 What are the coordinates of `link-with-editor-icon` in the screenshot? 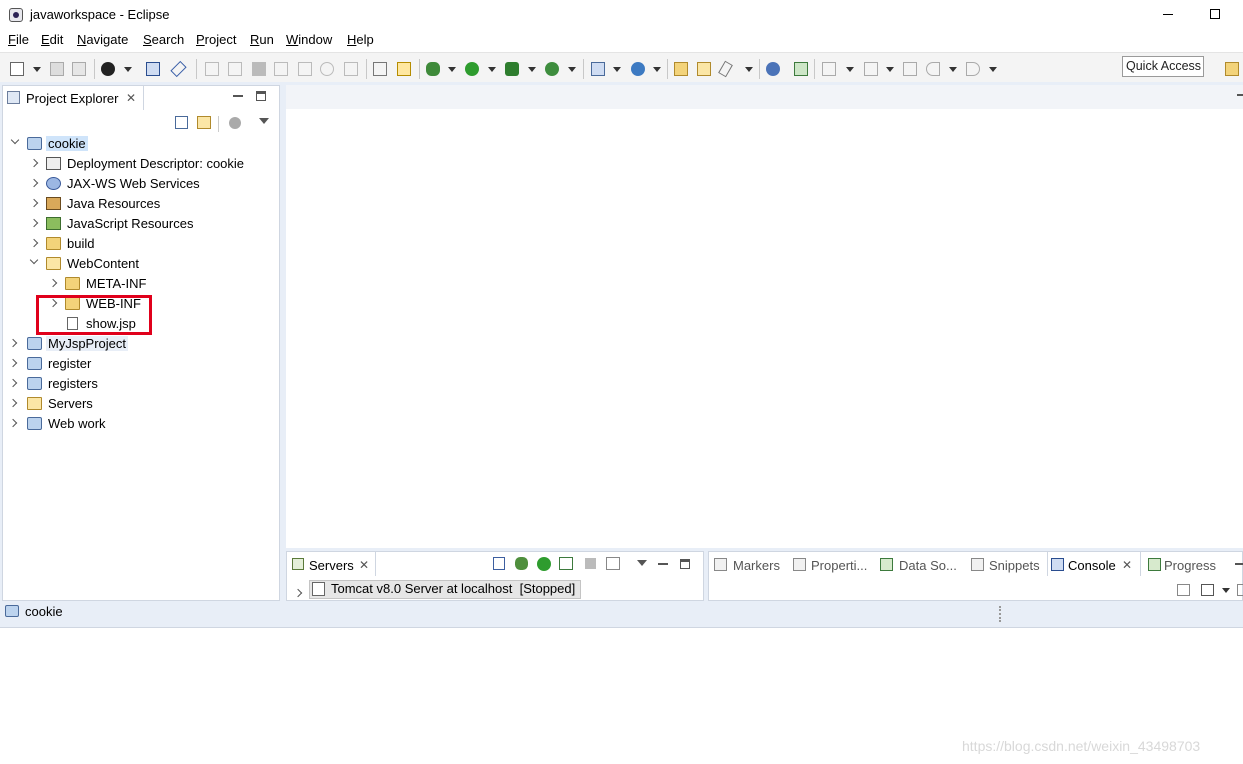 It's located at (204, 122).